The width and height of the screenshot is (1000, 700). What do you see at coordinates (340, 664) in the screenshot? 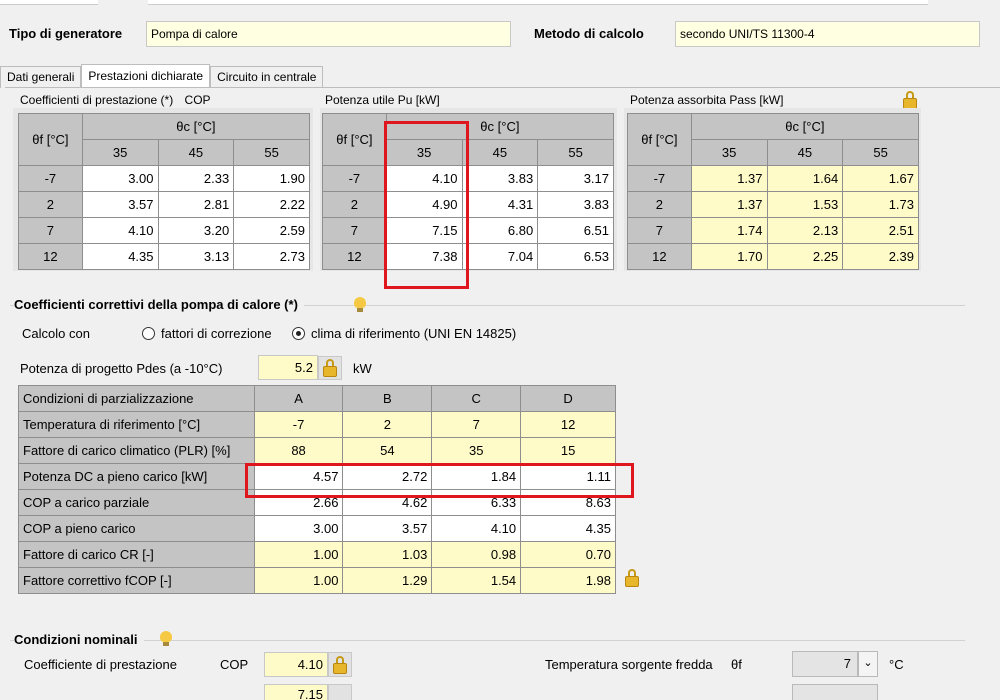
I see `nominal-cop-lock-button` at bounding box center [340, 664].